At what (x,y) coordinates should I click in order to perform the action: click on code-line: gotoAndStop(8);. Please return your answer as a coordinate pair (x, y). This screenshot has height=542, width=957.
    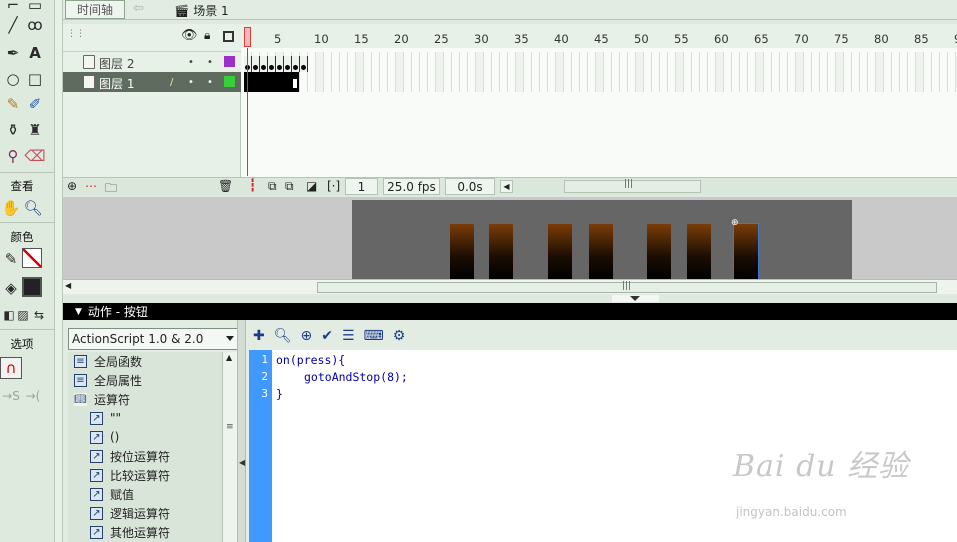
    Looking at the image, I should click on (356, 377).